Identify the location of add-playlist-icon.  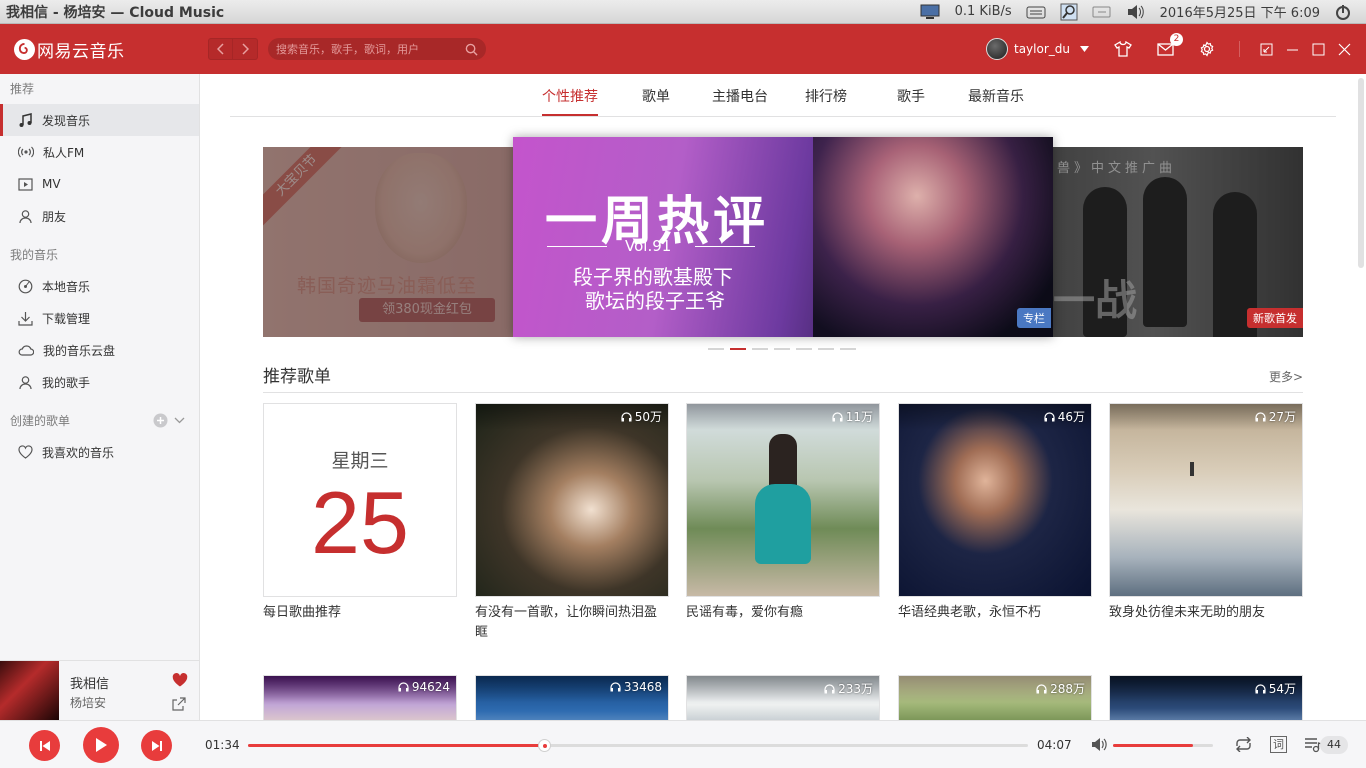
(160, 420).